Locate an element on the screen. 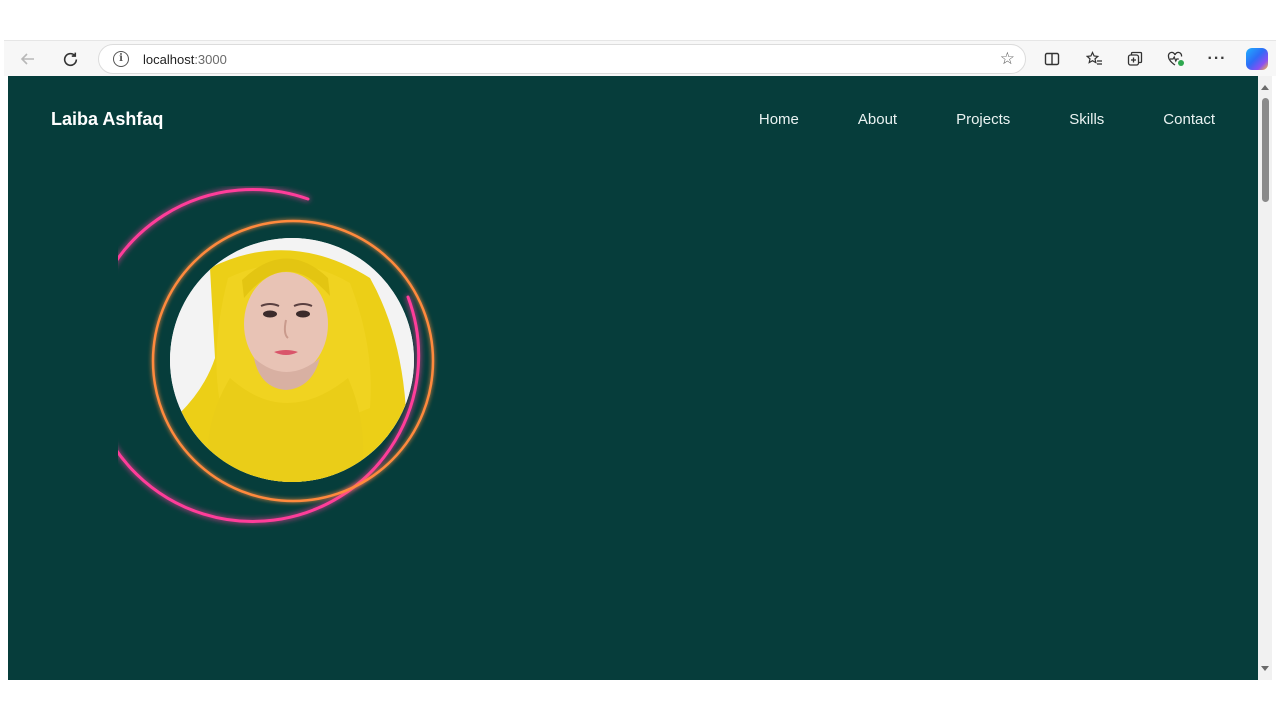  back-arrow-icon is located at coordinates (27, 59).